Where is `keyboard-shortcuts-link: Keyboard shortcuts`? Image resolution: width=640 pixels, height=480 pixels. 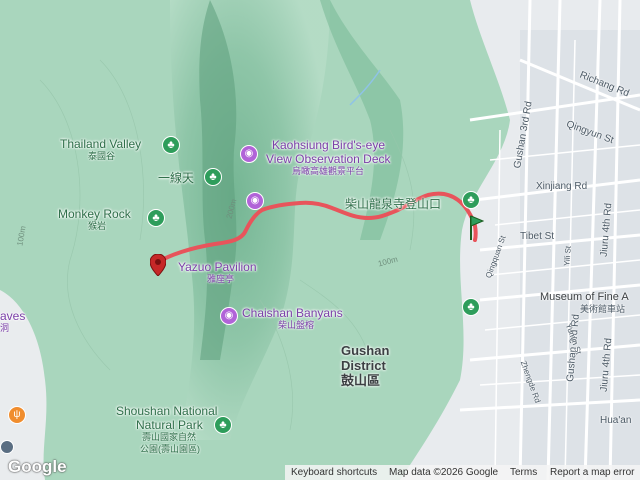
keyboard-shortcuts-link: Keyboard shortcuts is located at coordinates (334, 472).